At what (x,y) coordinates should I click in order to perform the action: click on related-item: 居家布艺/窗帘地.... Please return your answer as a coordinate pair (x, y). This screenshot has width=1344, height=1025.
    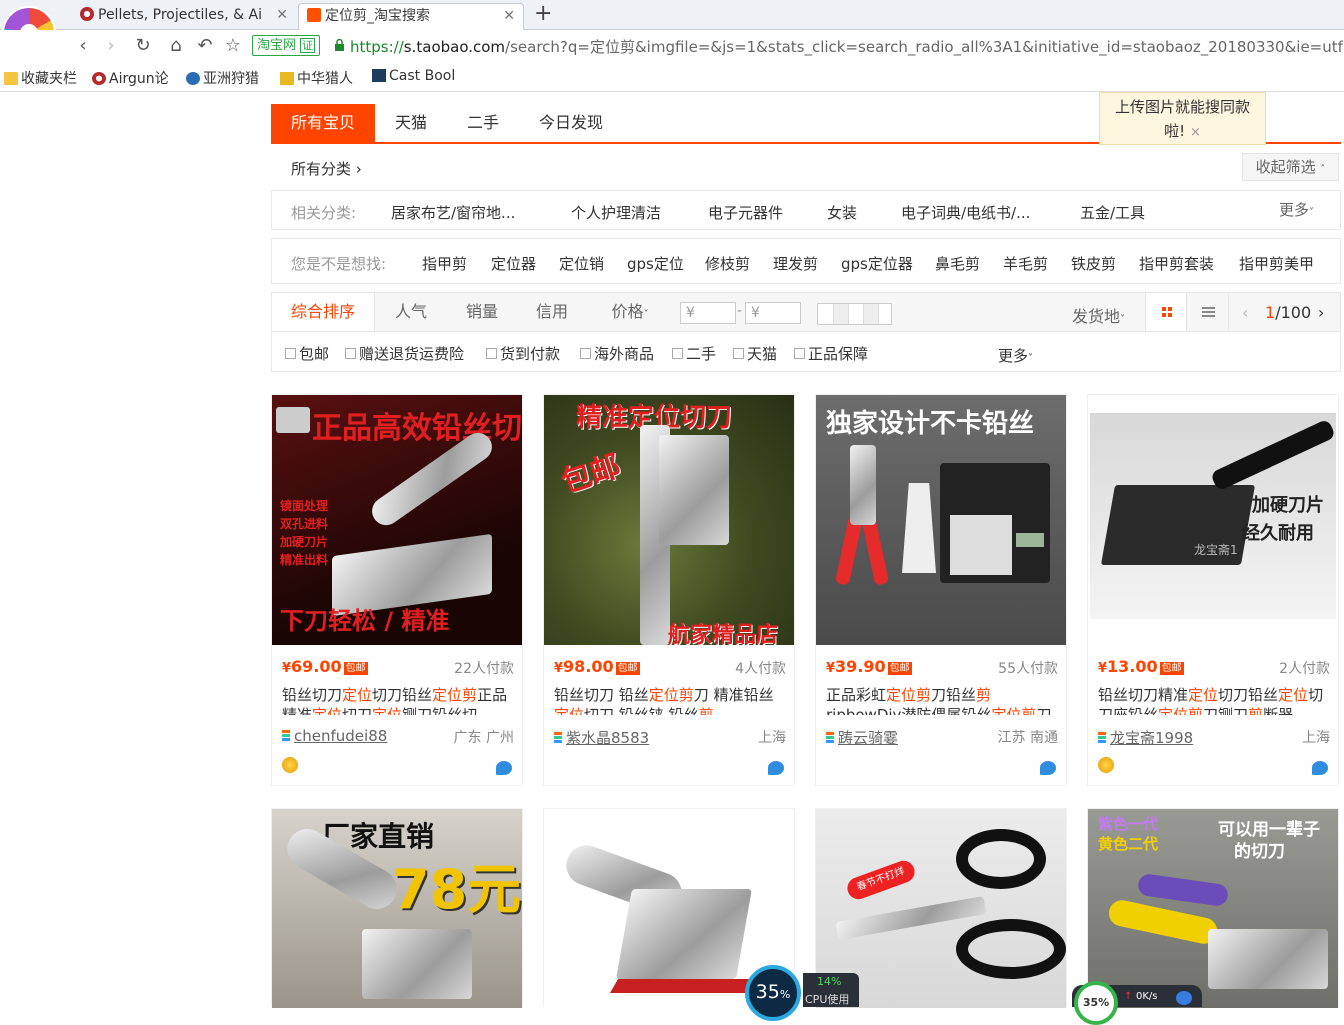
    Looking at the image, I should click on (453, 212).